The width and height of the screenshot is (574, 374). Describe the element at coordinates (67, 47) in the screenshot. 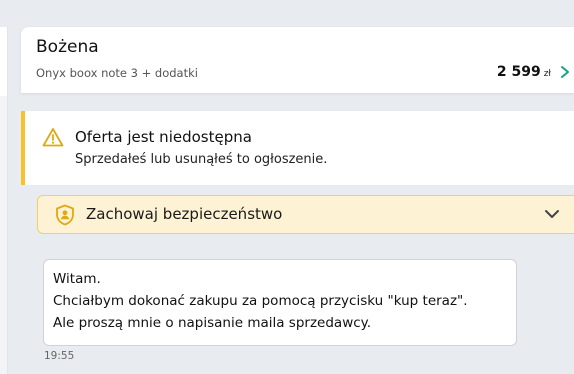

I see `contact-name: Bożena` at that location.